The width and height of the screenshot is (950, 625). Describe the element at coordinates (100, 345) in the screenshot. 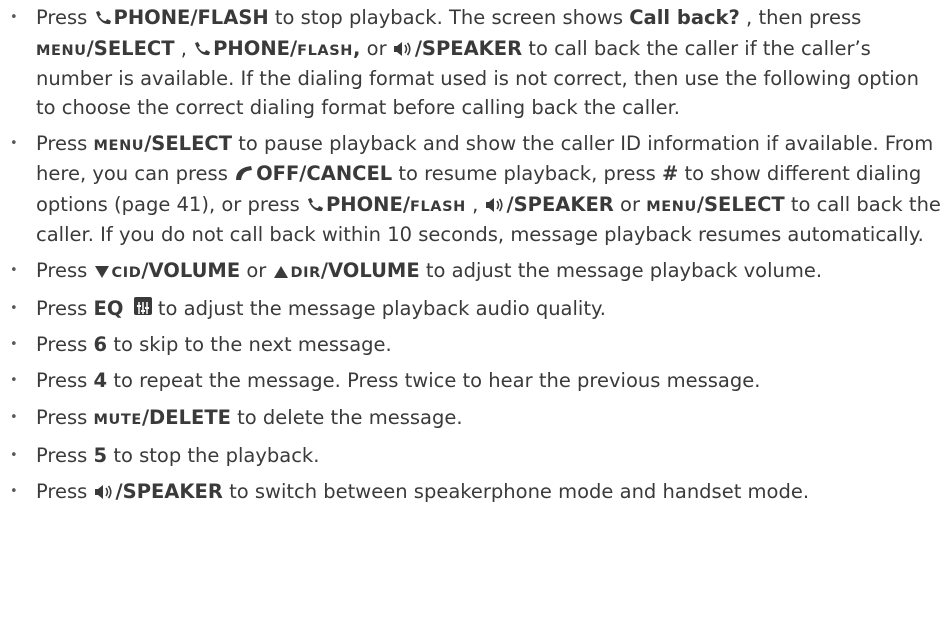

I see `key-label: 6` at that location.